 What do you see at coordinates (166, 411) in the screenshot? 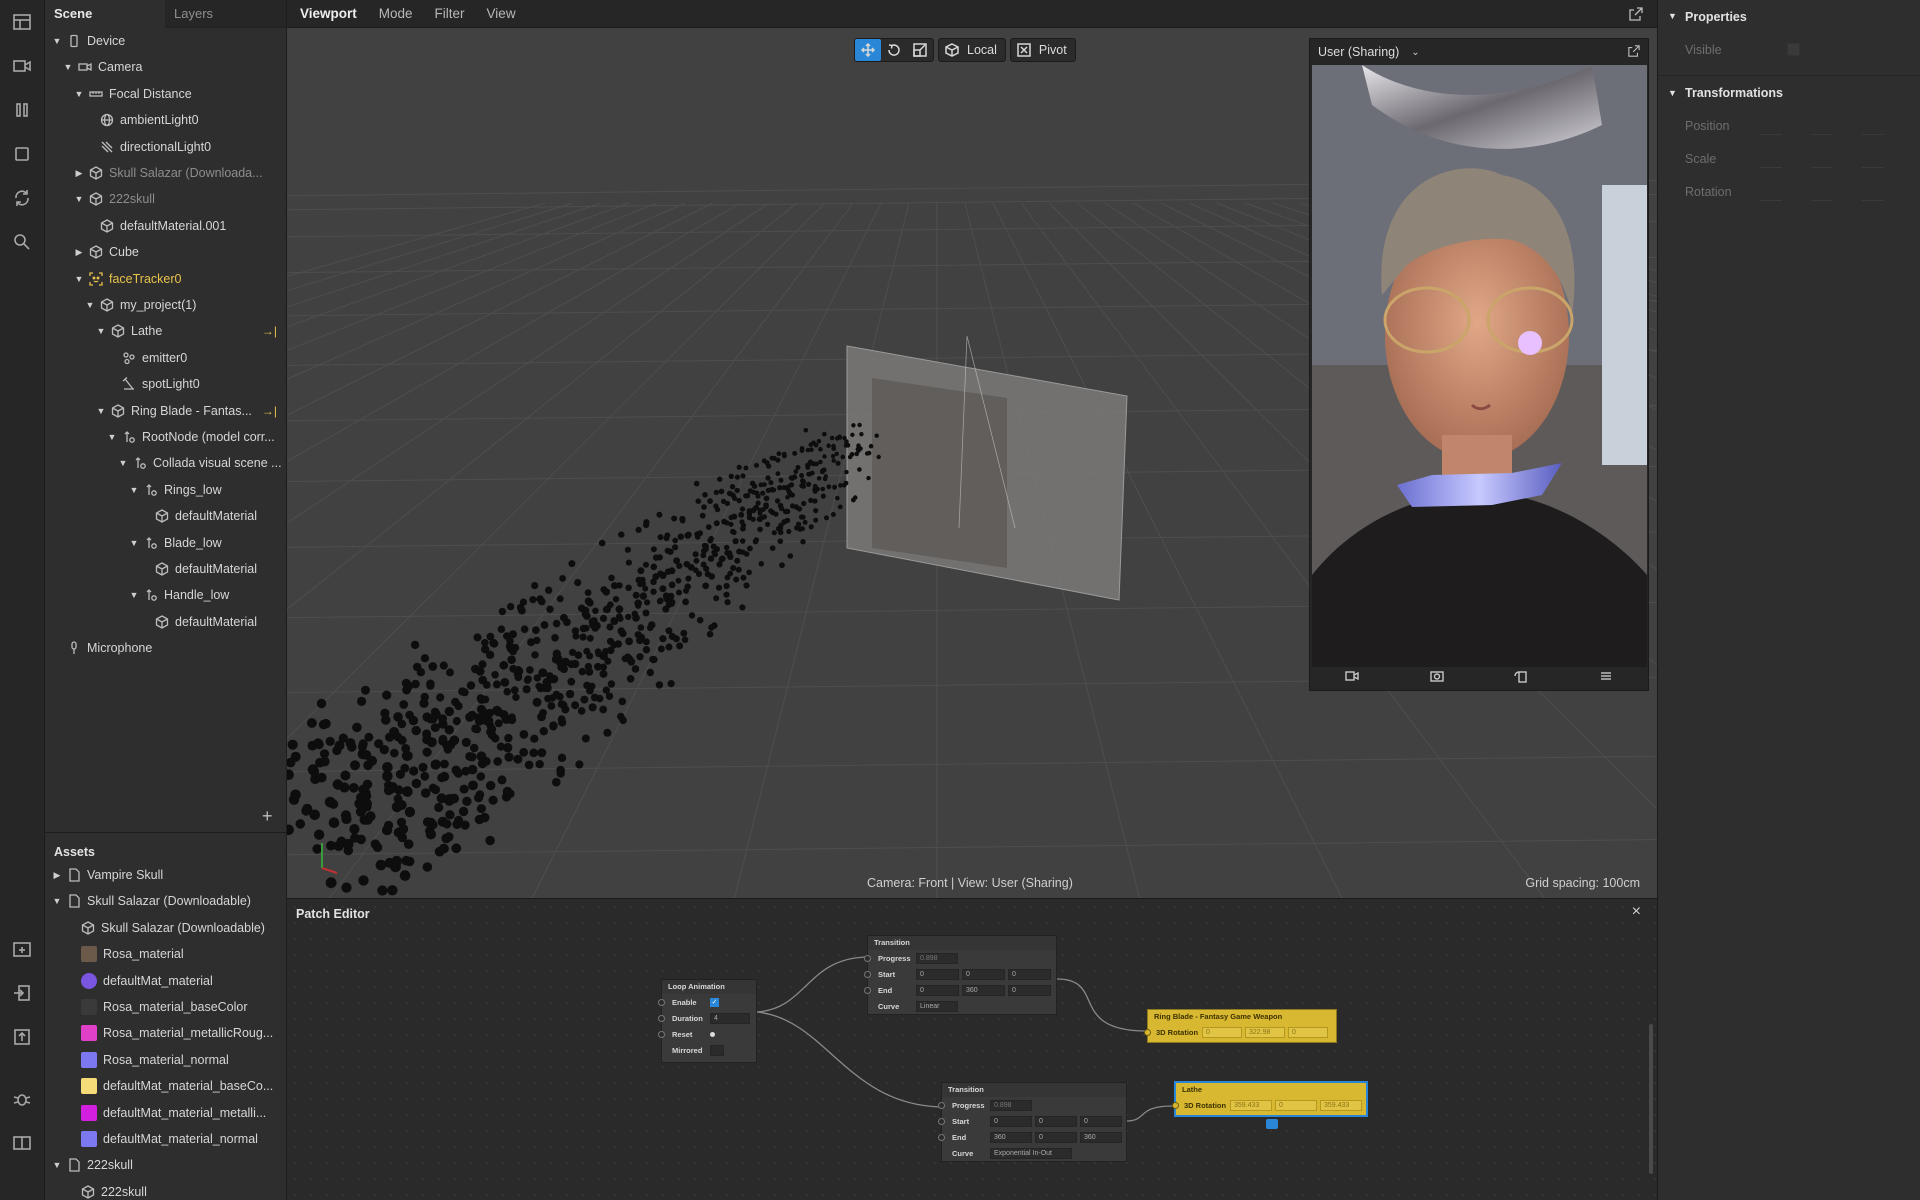
I see `scene-tree-item: ▼ Ring Blade - Fantas... →|` at bounding box center [166, 411].